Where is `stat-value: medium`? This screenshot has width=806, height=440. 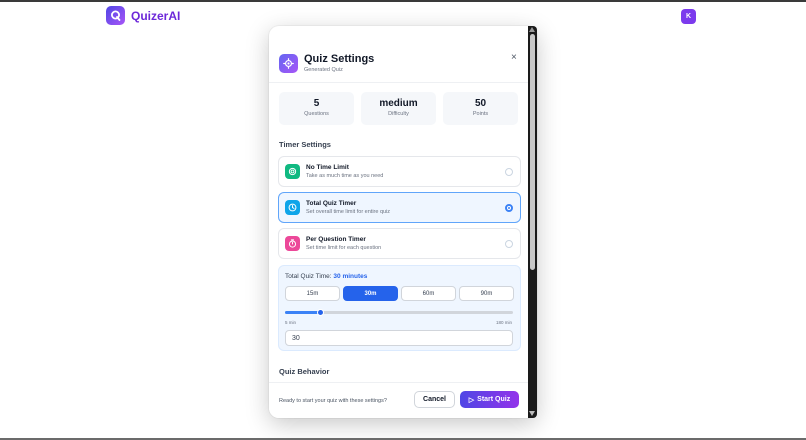
stat-value: medium is located at coordinates (398, 103).